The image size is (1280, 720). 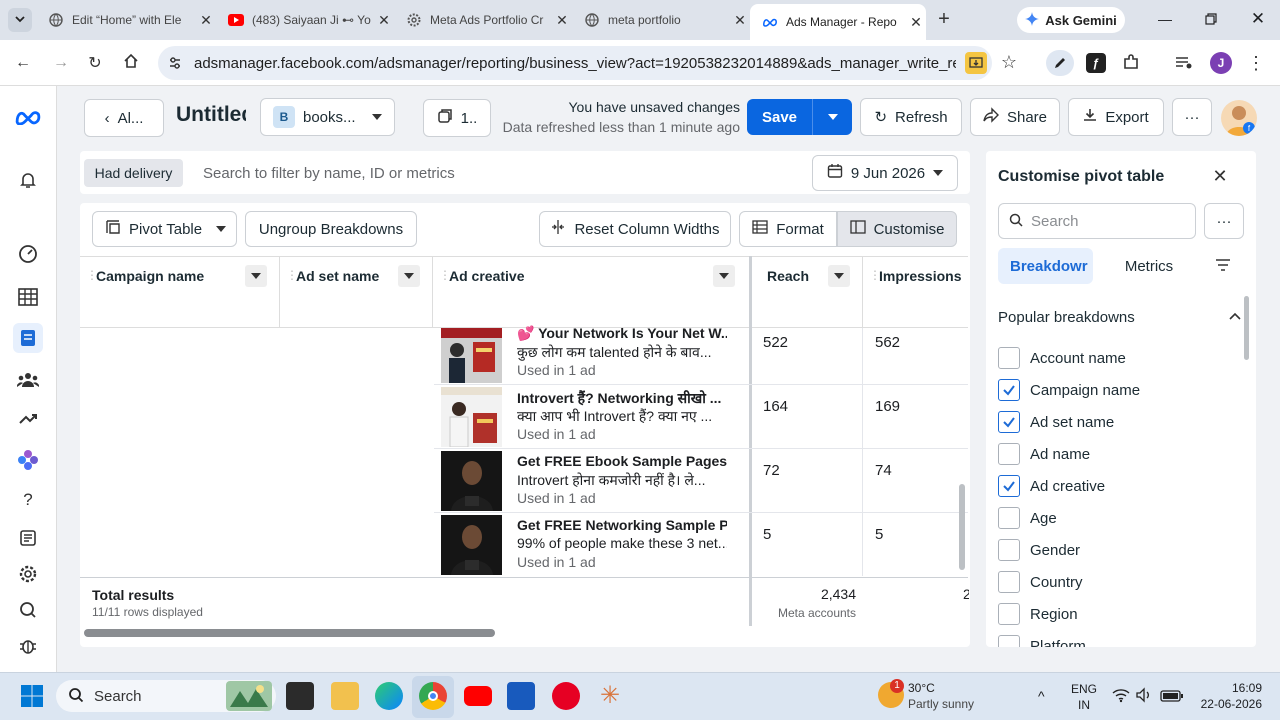 What do you see at coordinates (923, 276) in the screenshot?
I see `column-header-impressions: Impressions` at bounding box center [923, 276].